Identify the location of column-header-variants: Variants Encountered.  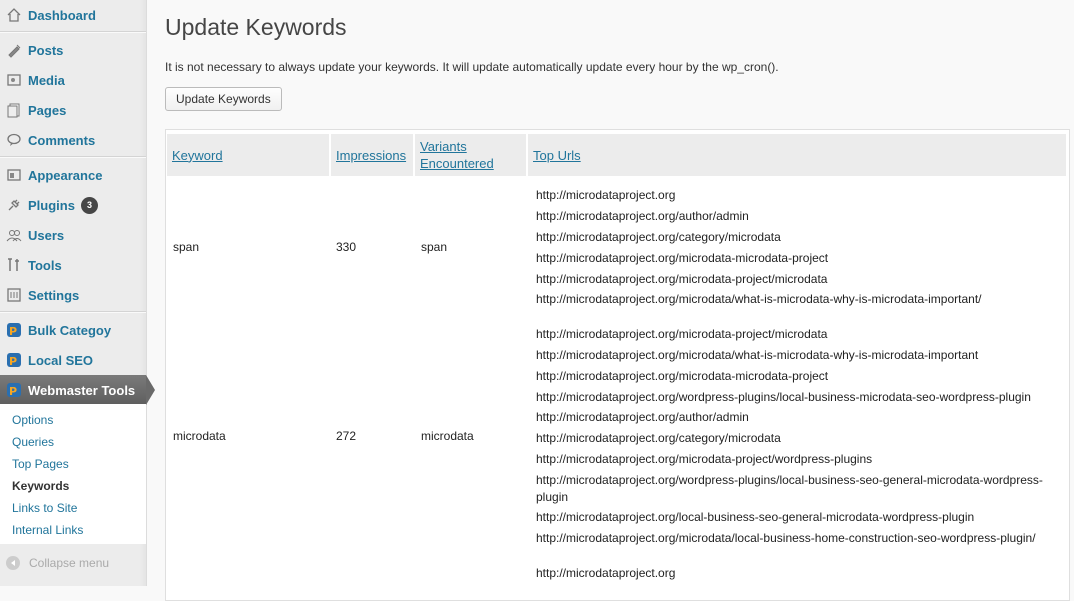
(470, 155).